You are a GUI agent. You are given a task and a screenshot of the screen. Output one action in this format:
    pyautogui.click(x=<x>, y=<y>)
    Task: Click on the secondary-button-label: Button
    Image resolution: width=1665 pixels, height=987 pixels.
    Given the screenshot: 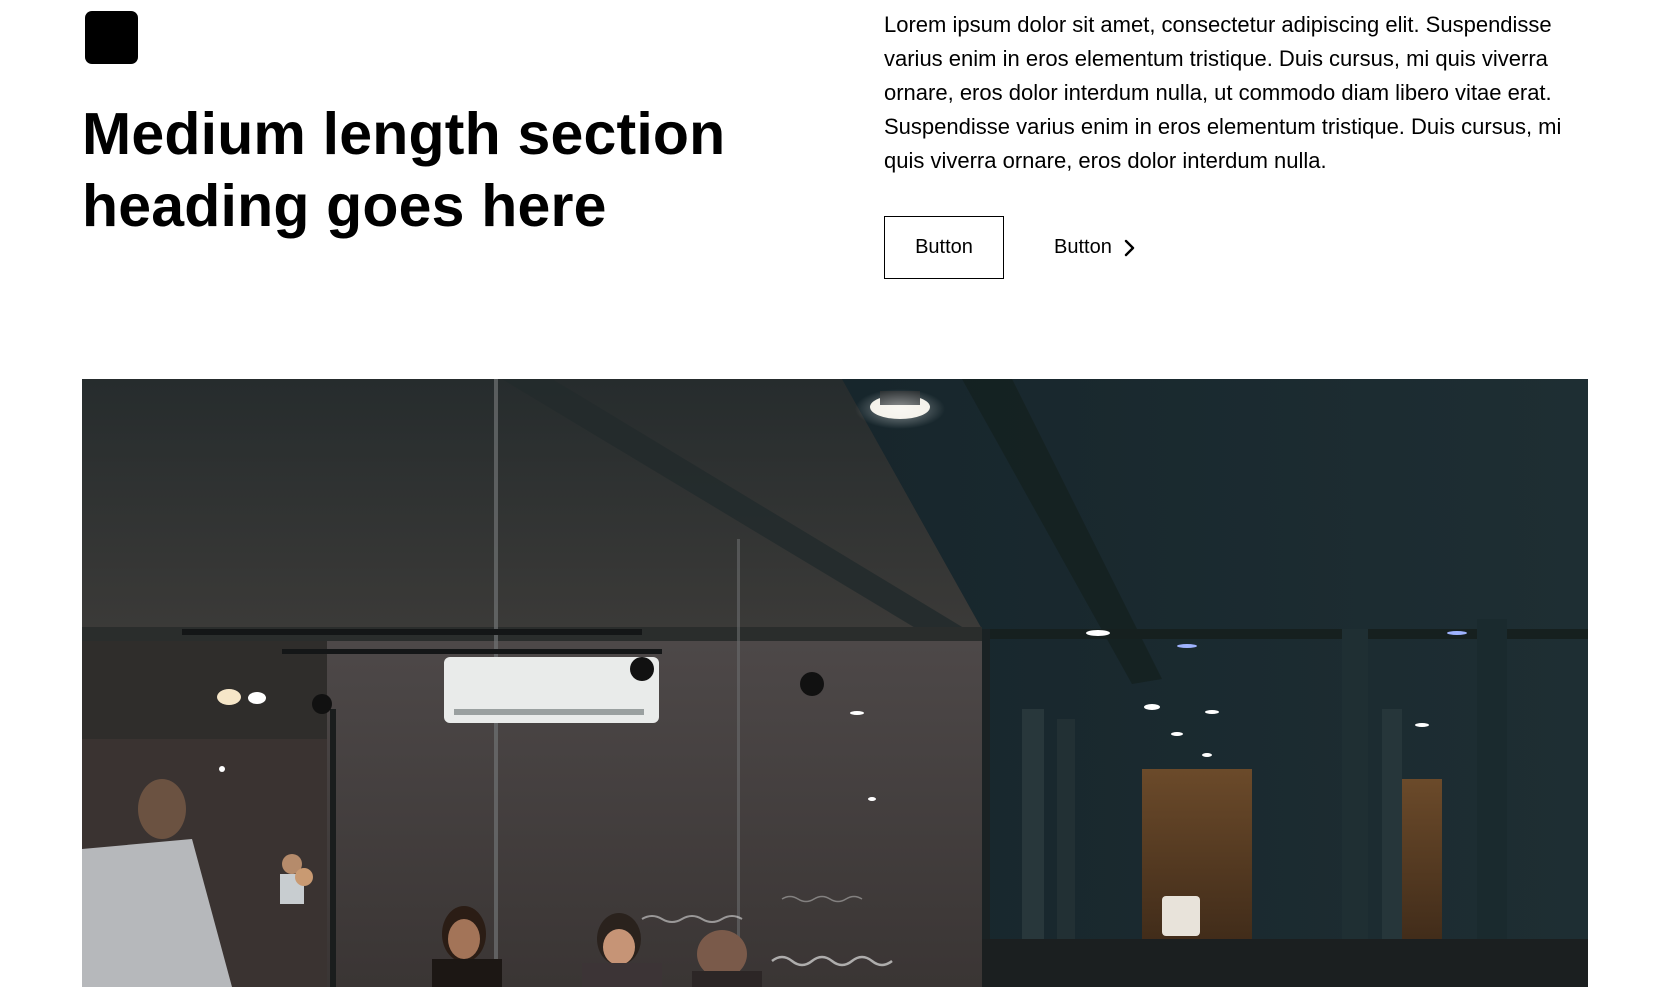 What is the action you would take?
    pyautogui.click(x=1083, y=247)
    